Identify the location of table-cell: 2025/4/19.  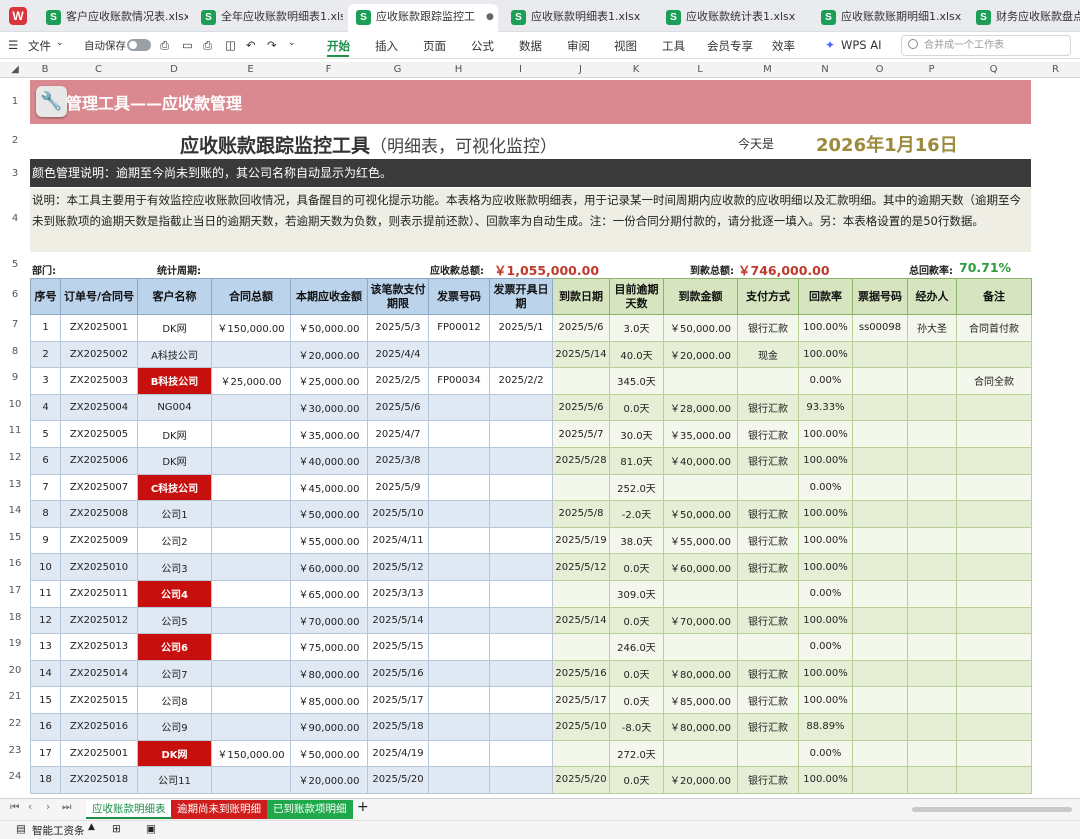
(398, 753).